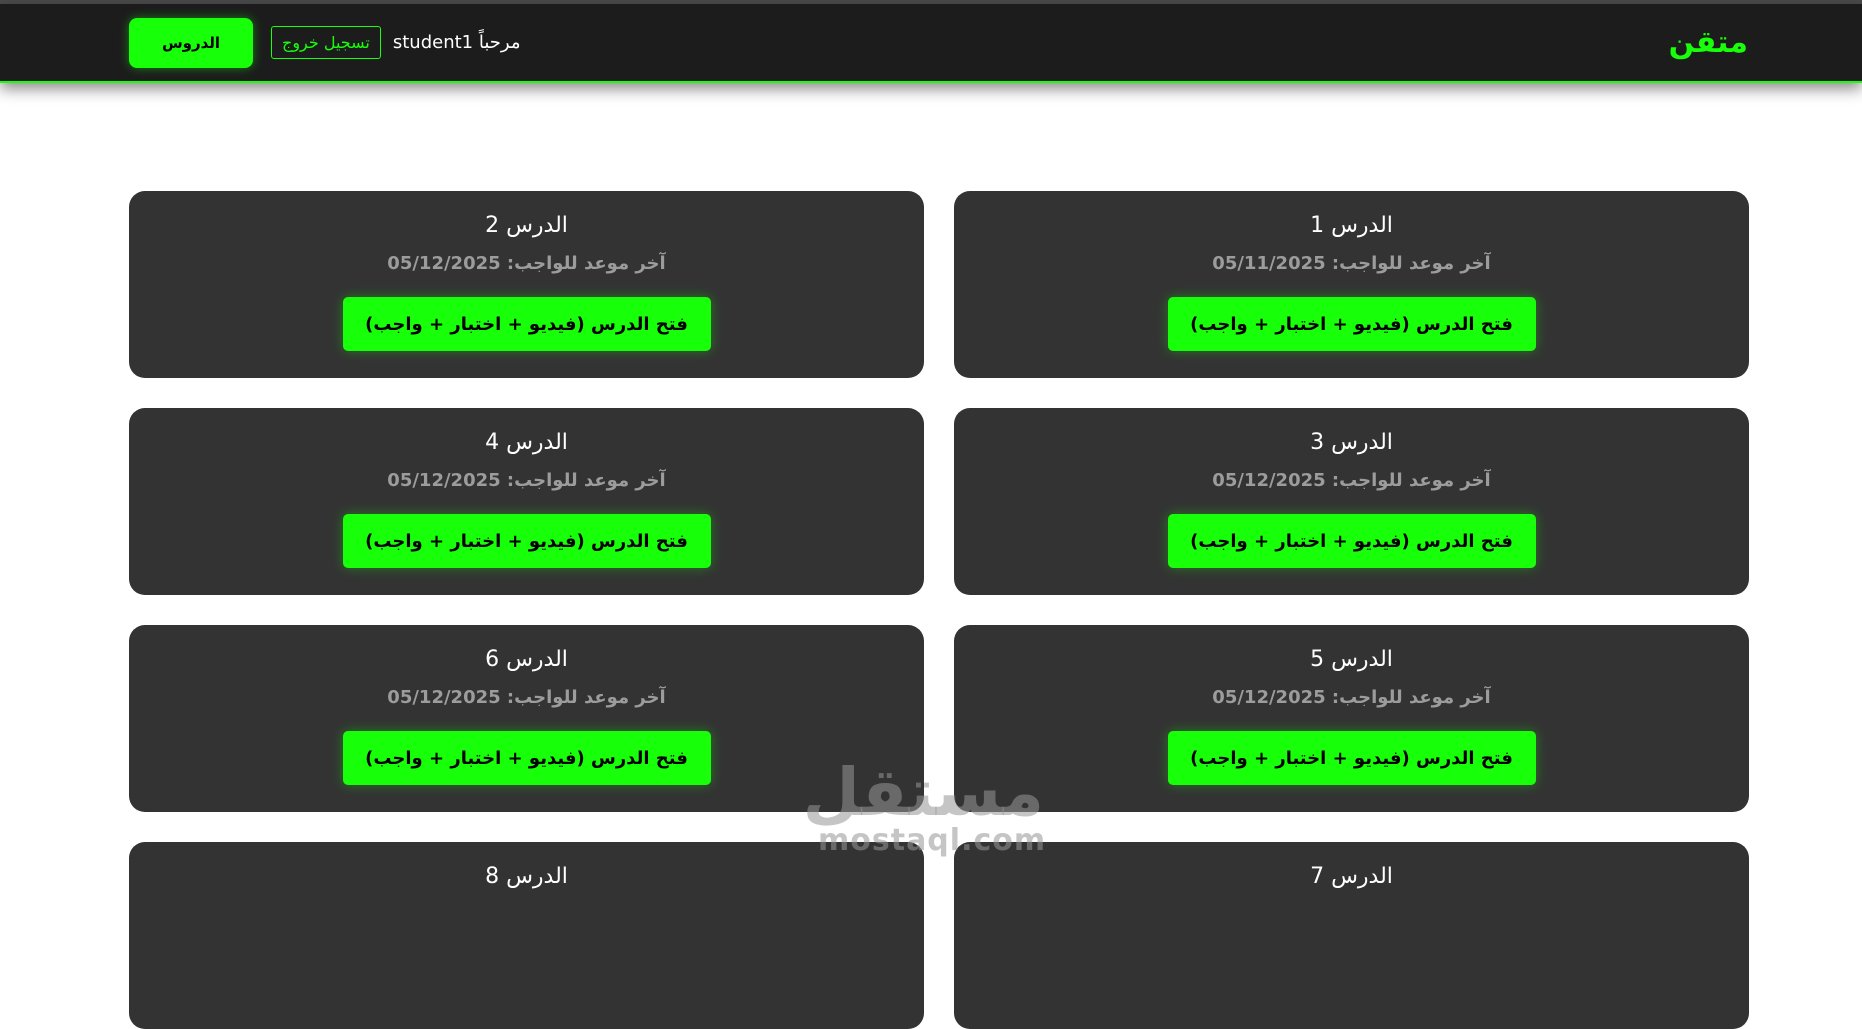  Describe the element at coordinates (1351, 263) in the screenshot. I see `lesson-due-date: آخر موعد للواجب: 05/11/2025` at that location.